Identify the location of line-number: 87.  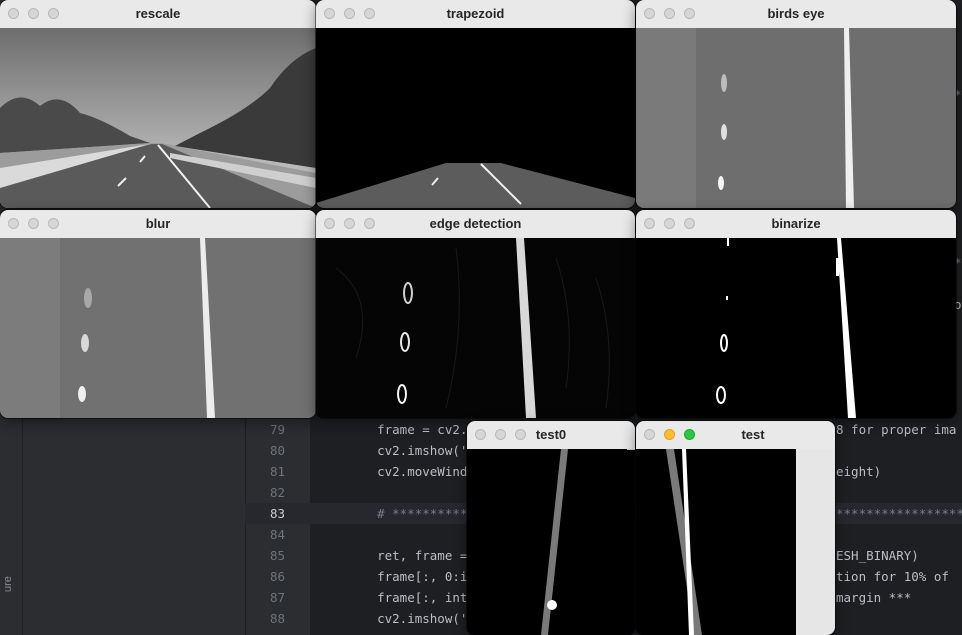
(277, 597).